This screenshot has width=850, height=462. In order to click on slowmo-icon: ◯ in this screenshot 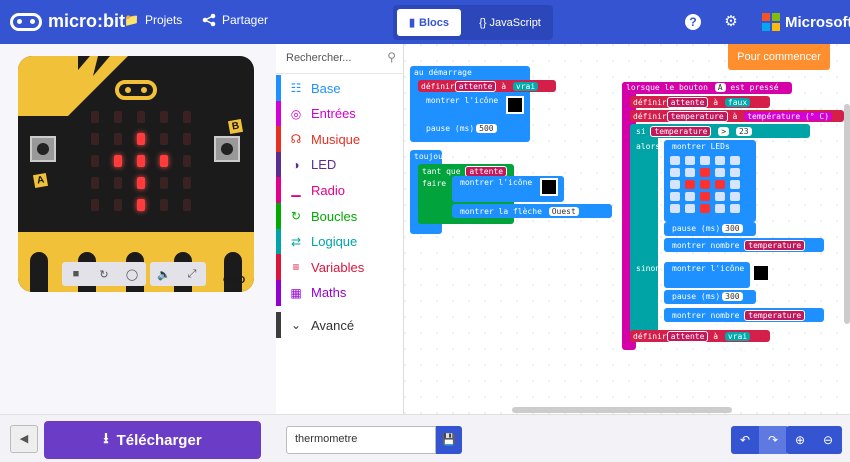, I will do `click(132, 274)`.